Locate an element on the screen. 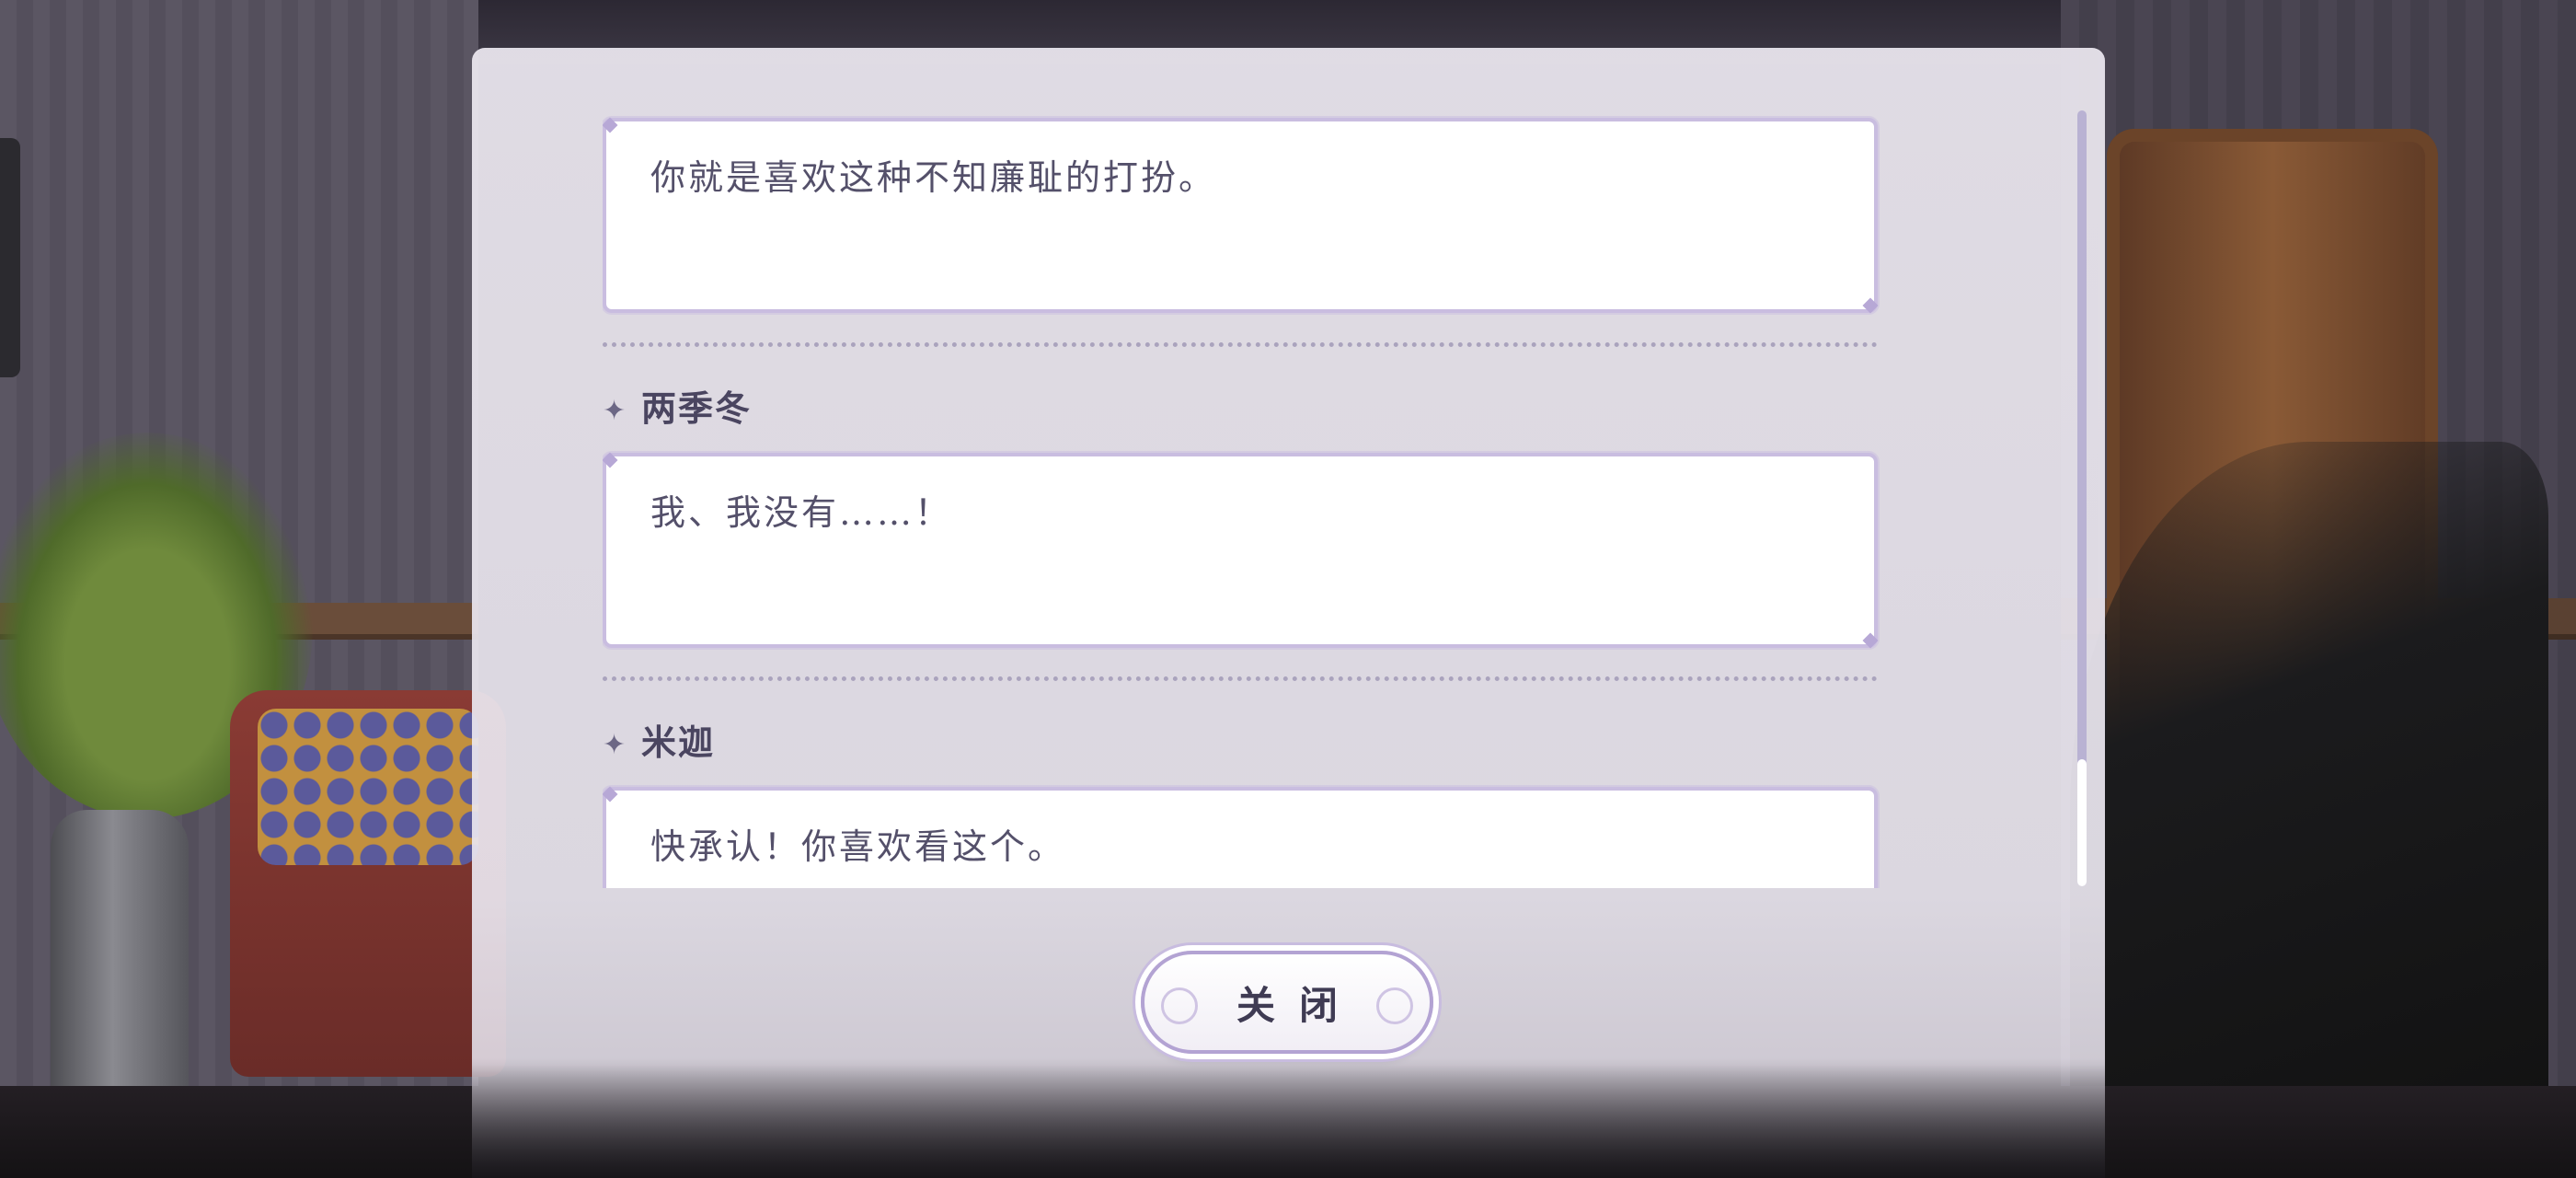 Image resolution: width=2576 pixels, height=1178 pixels. speaker-row: ✦ 两季冬 is located at coordinates (677, 405).